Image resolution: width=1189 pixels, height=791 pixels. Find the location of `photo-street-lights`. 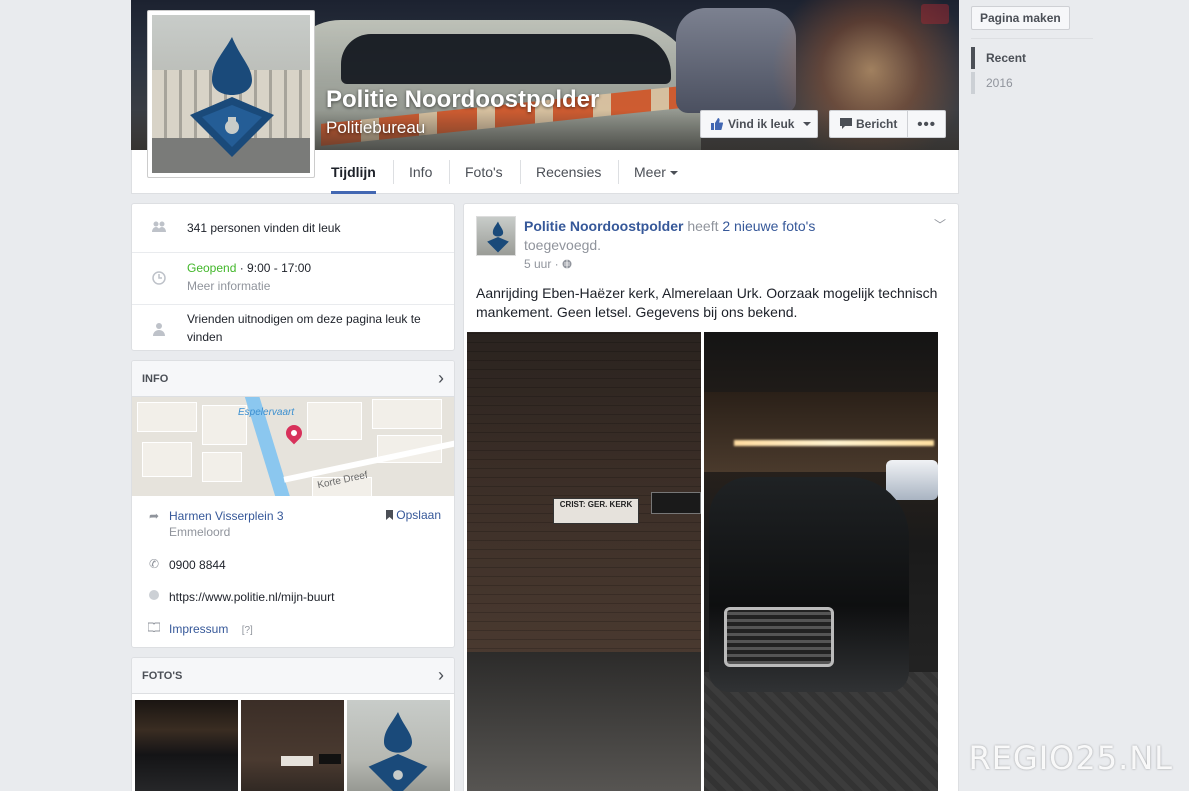

photo-street-lights is located at coordinates (834, 443).